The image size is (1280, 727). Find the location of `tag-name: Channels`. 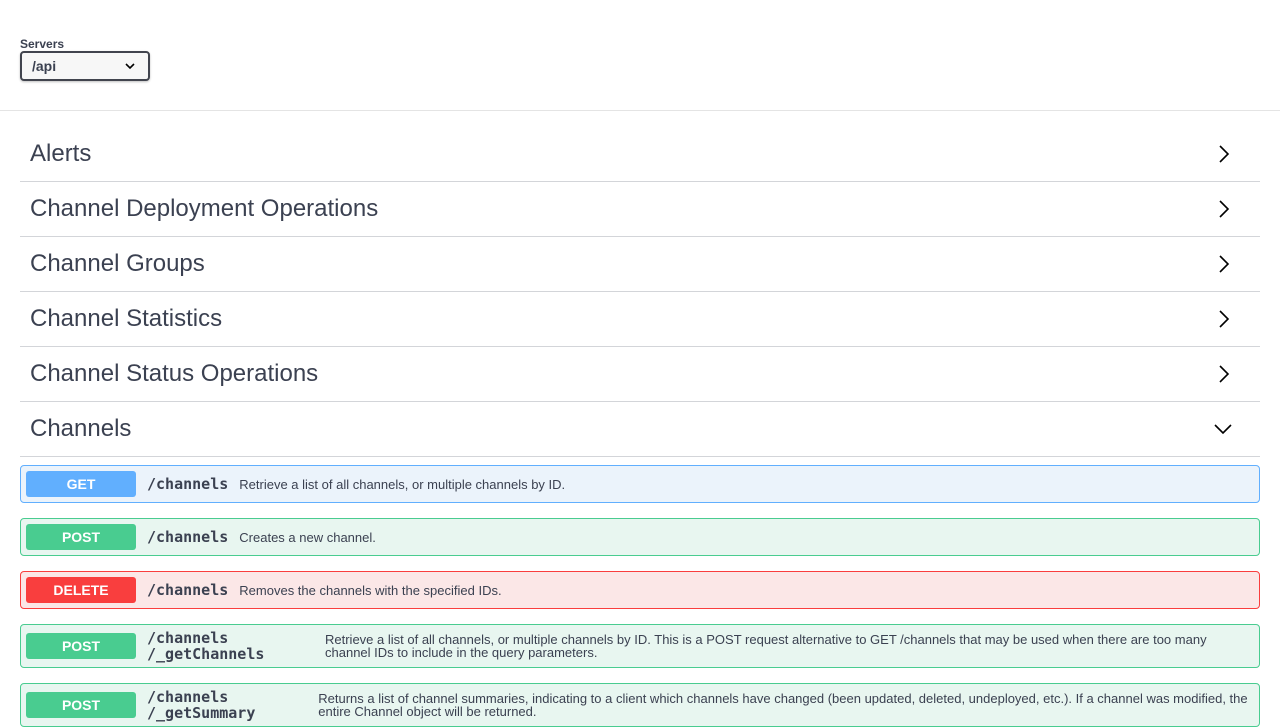

tag-name: Channels is located at coordinates (81, 428).